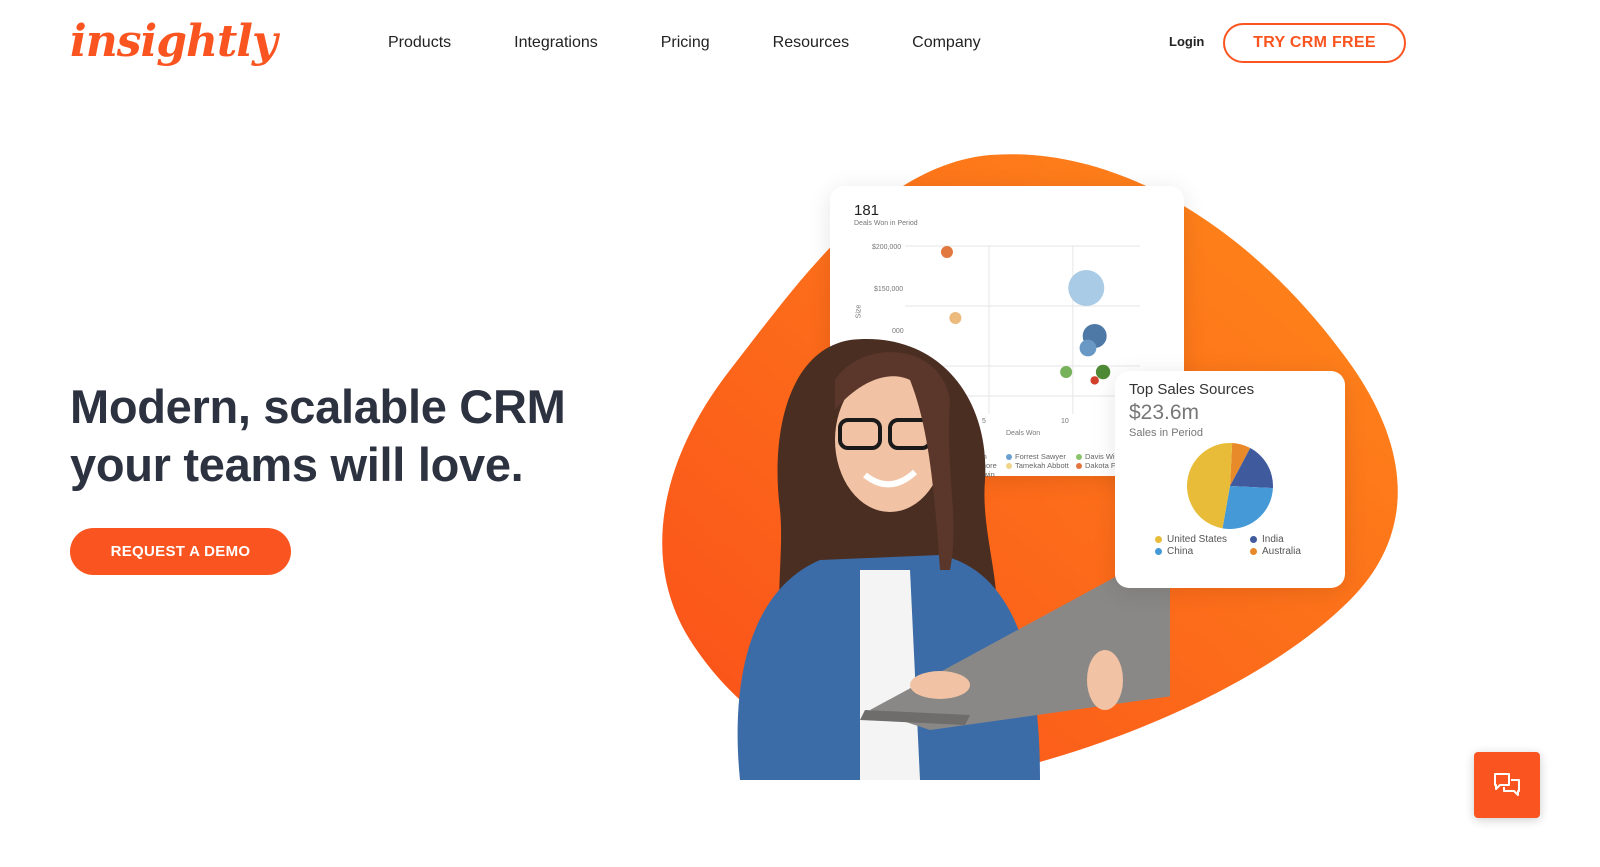 Image resolution: width=1600 pixels, height=867 pixels. I want to click on pie-chart, so click(1230, 486).